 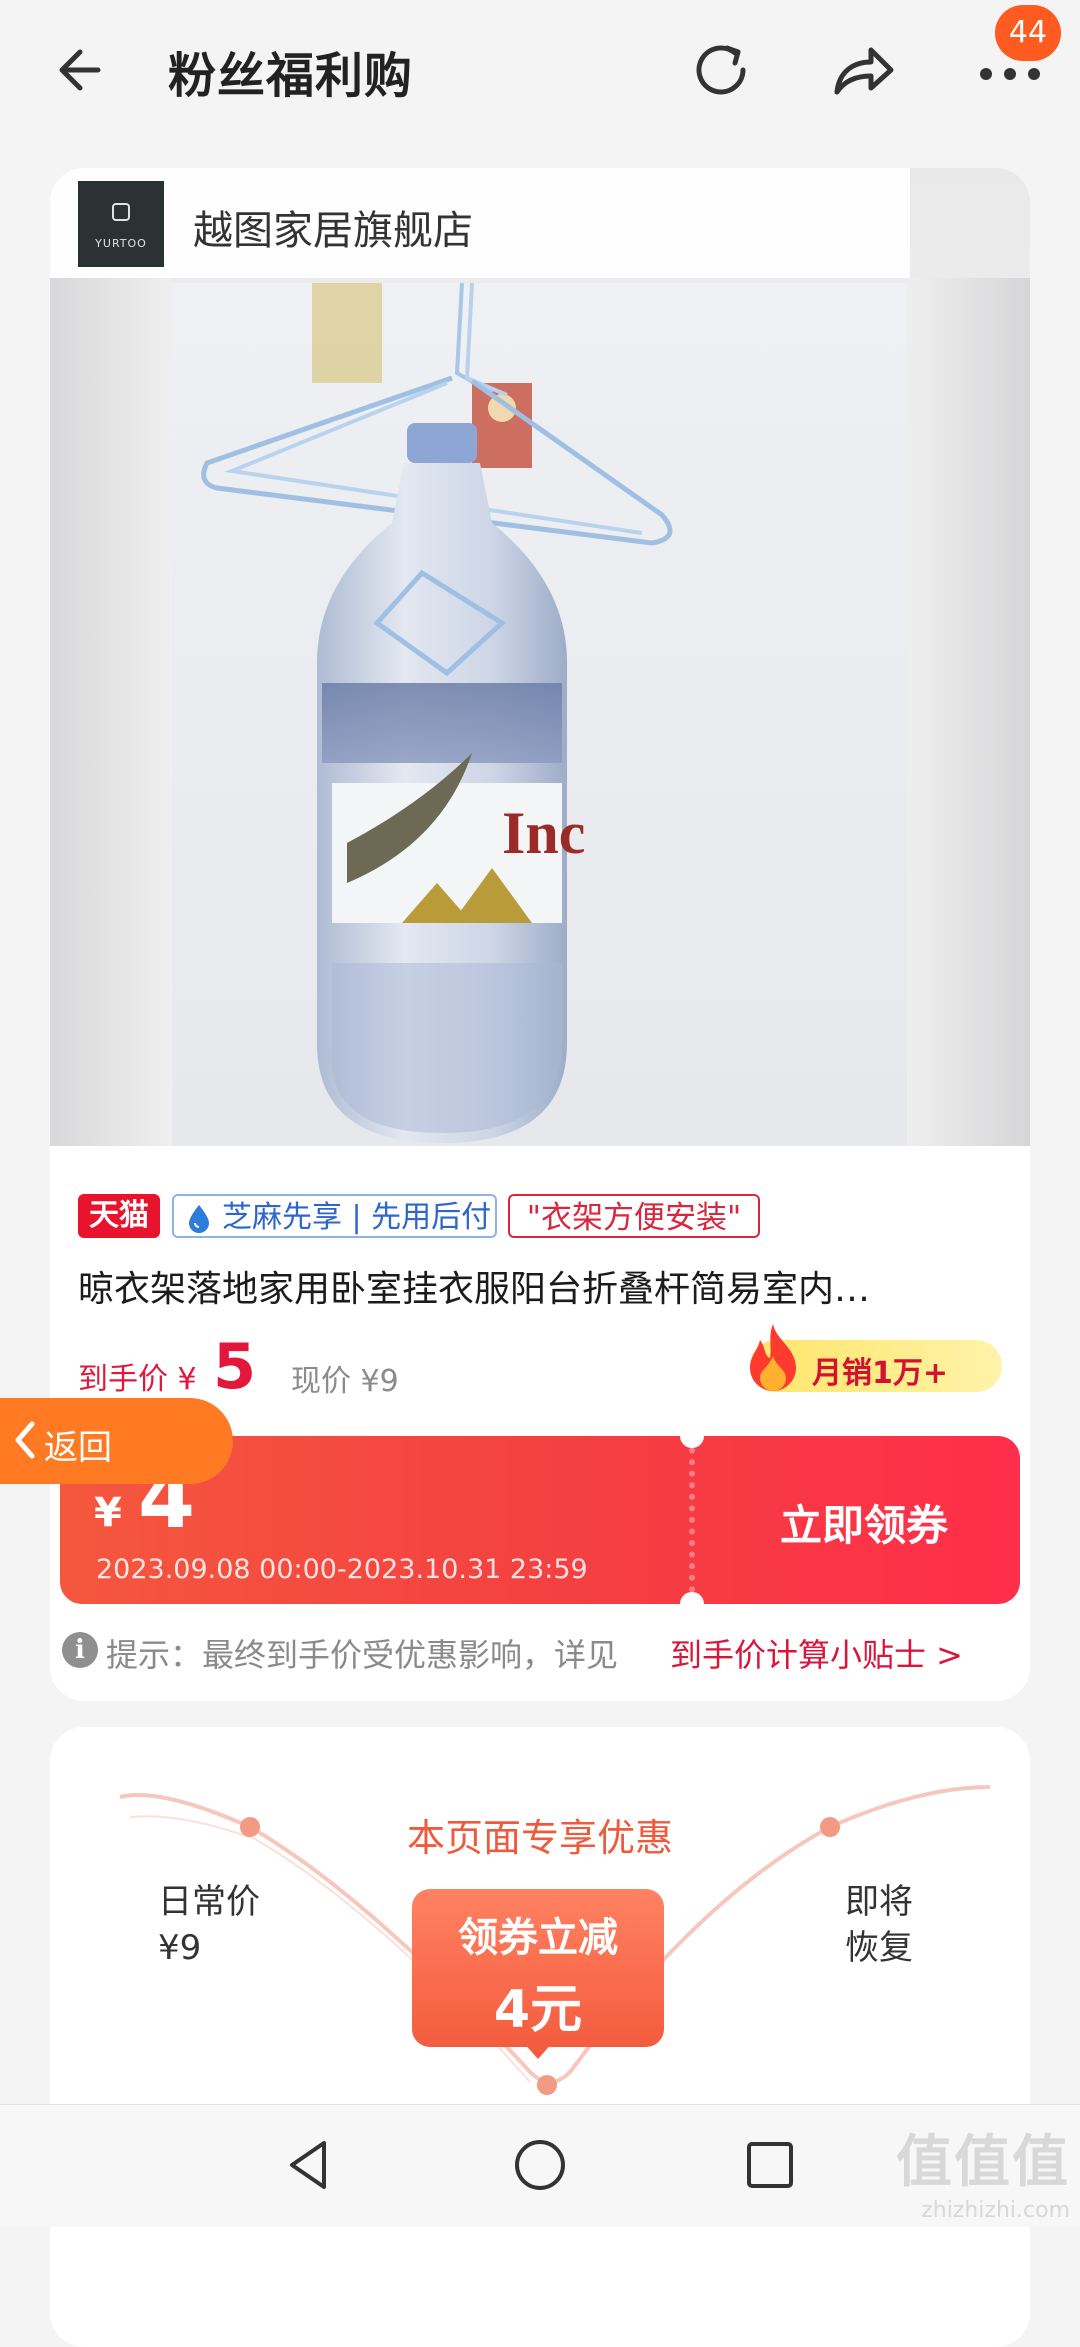 I want to click on floating-back-label: 返回, so click(x=78, y=1448).